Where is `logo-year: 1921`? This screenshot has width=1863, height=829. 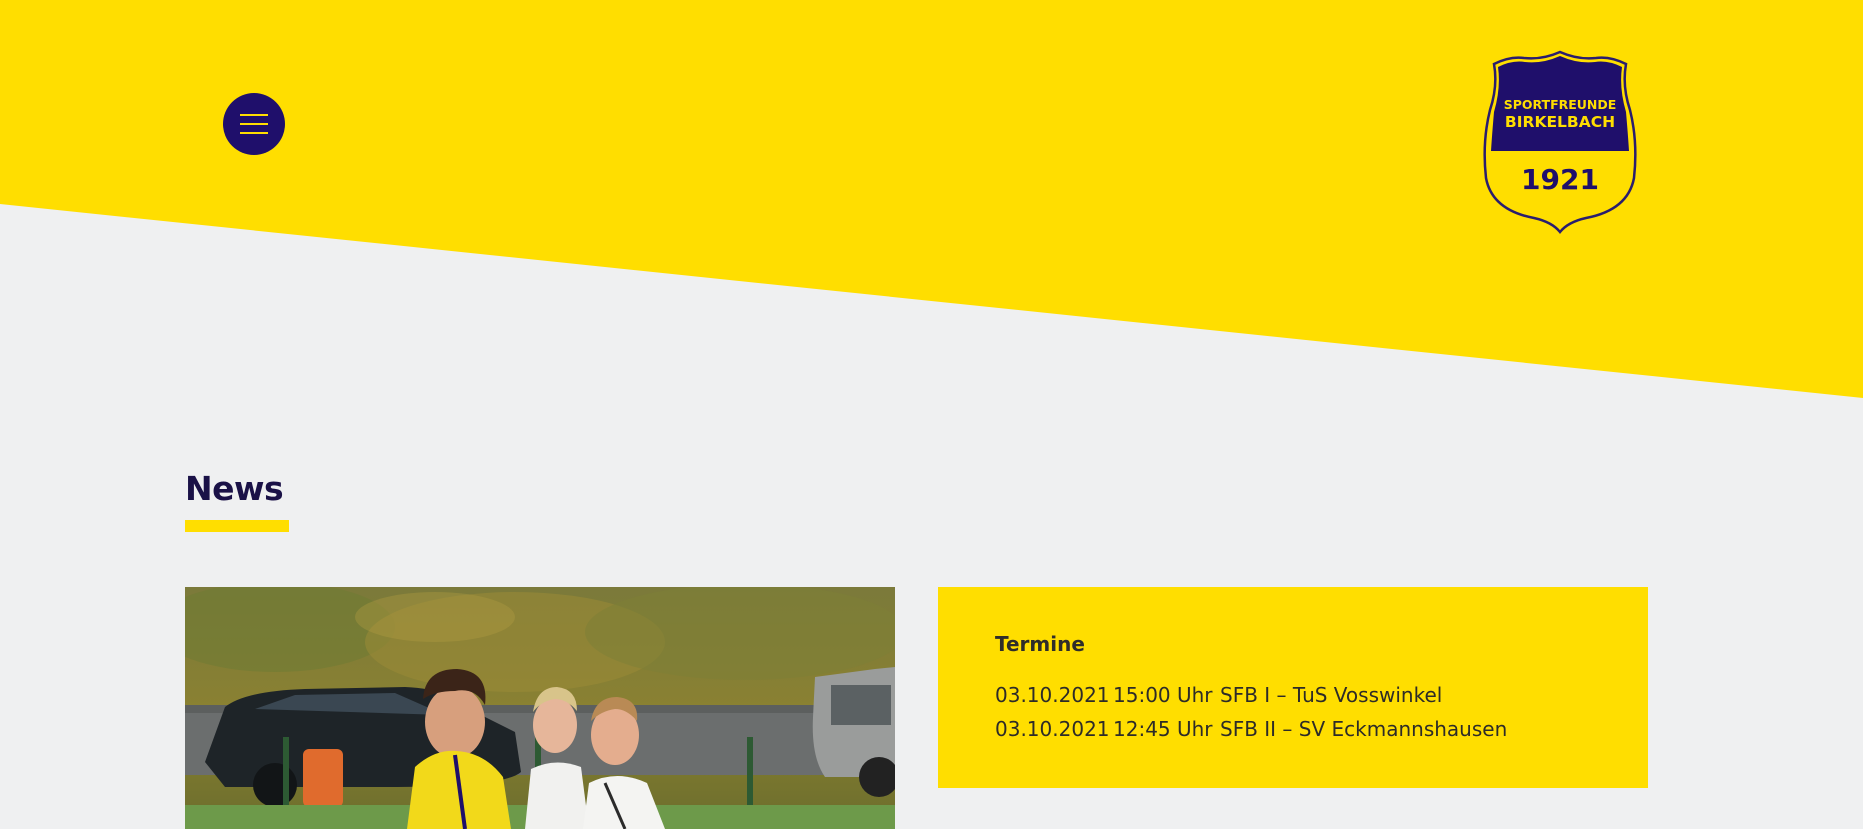 logo-year: 1921 is located at coordinates (1560, 179).